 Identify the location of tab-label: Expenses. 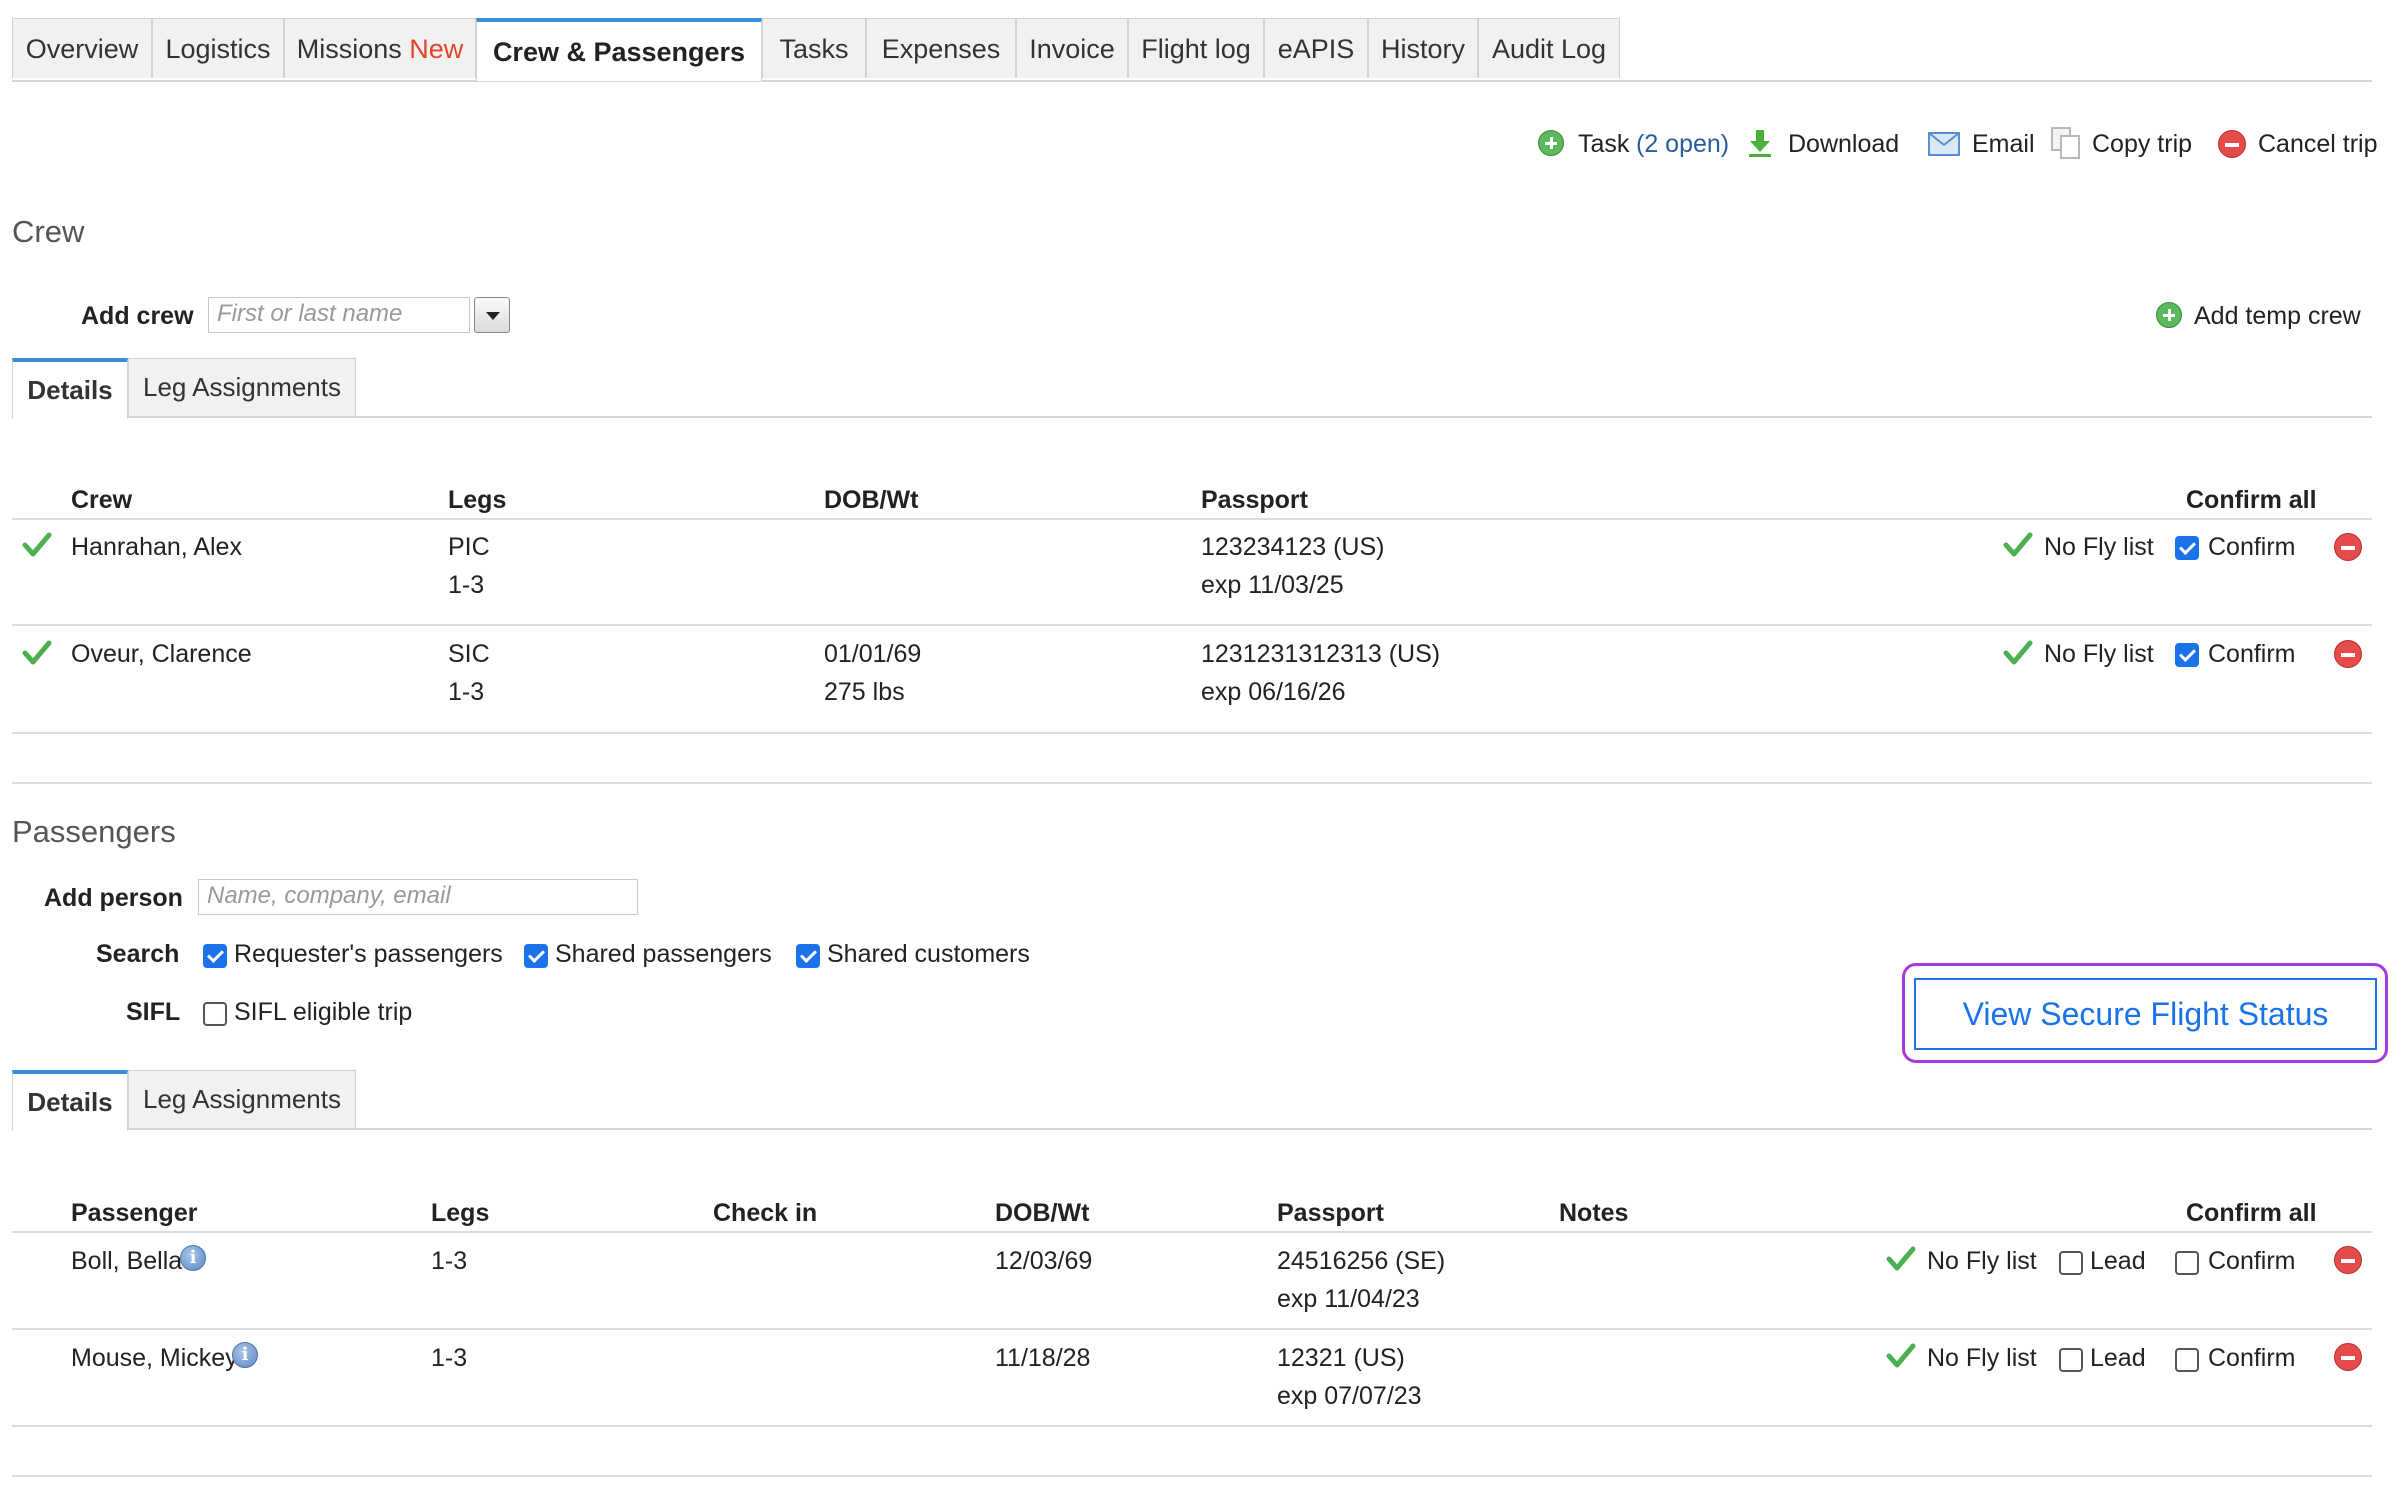
(941, 49).